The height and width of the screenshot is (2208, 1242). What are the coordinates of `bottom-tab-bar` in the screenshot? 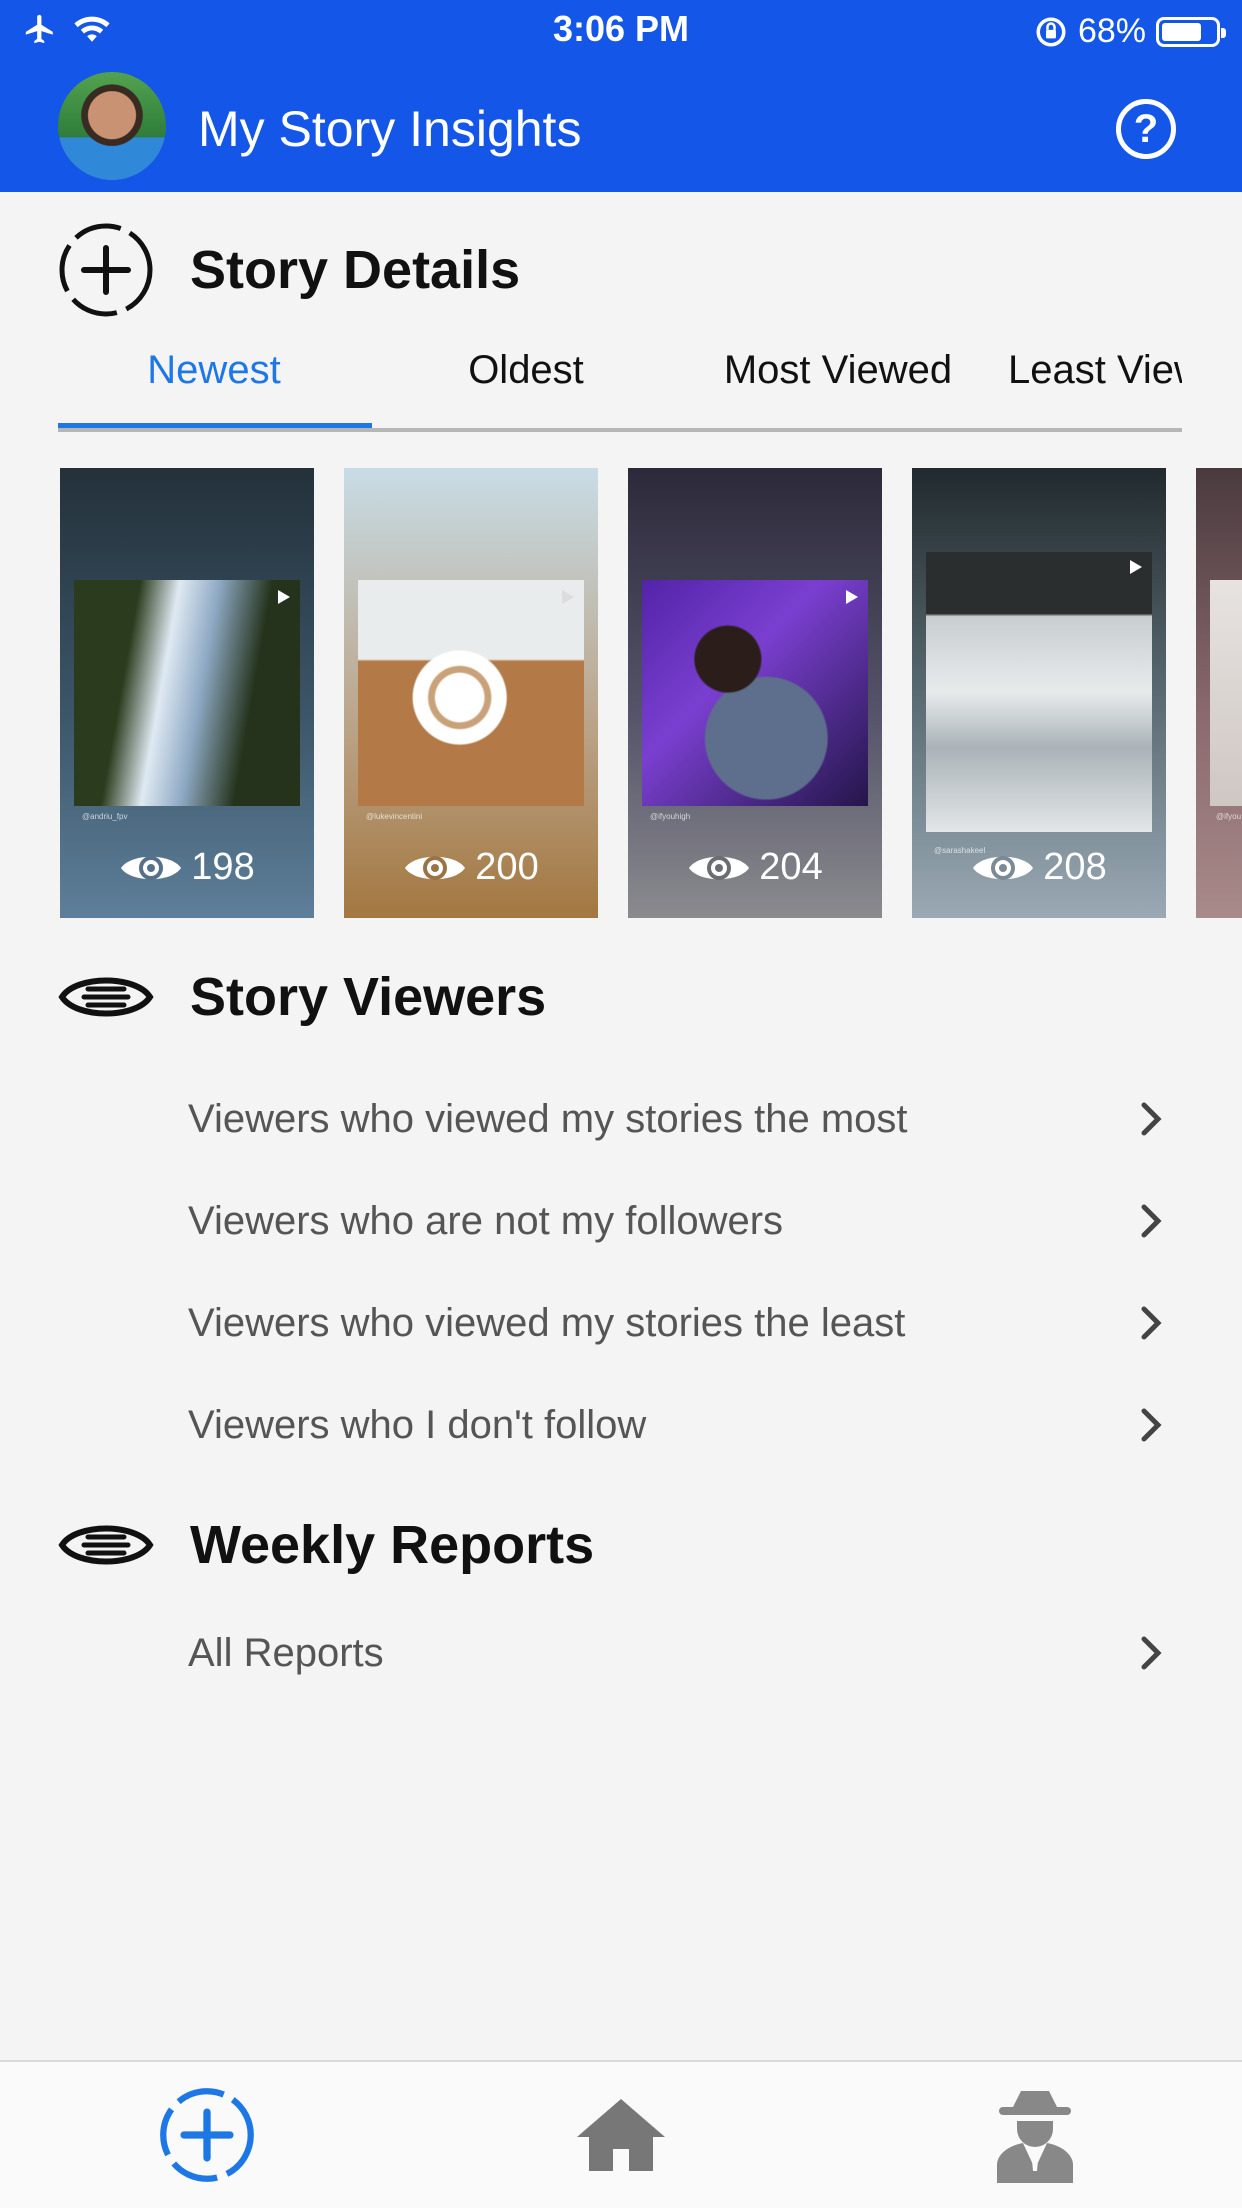 It's located at (621, 2134).